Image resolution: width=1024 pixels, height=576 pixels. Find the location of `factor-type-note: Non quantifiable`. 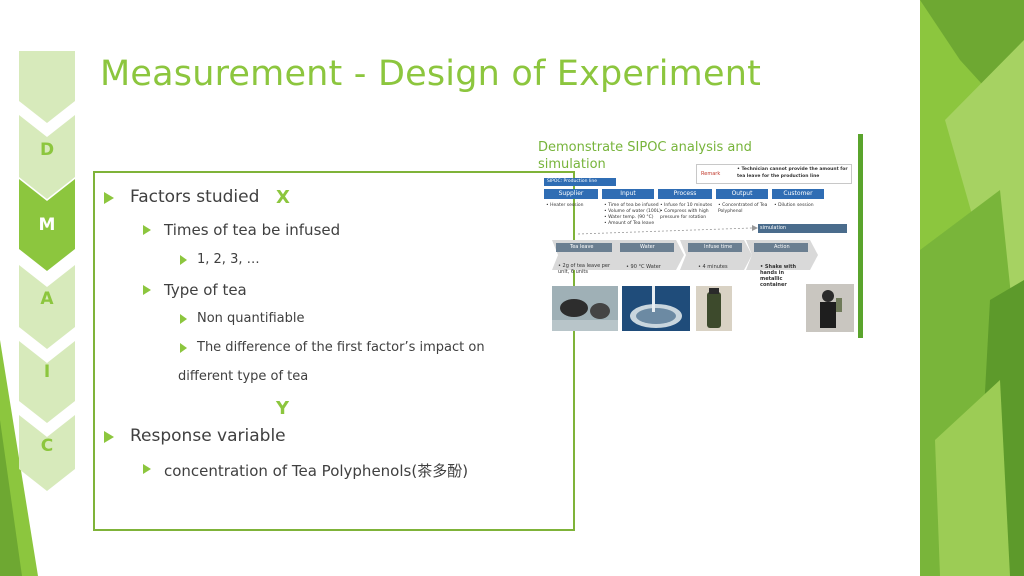

factor-type-note: Non quantifiable is located at coordinates (251, 318).